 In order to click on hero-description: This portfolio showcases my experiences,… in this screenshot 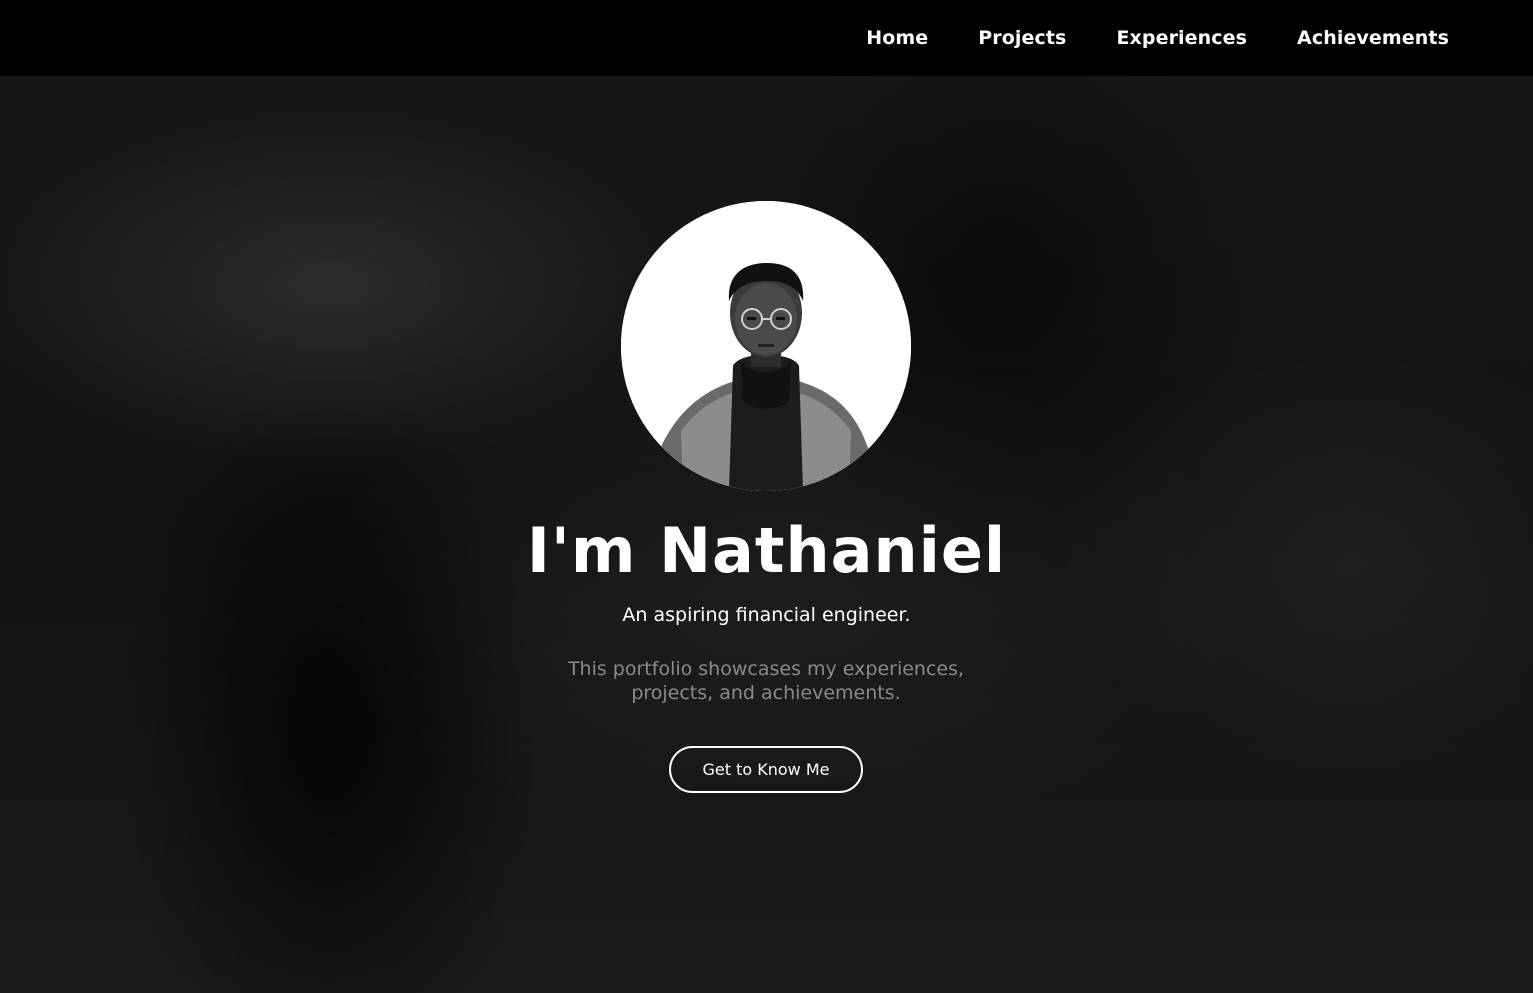, I will do `click(766, 681)`.